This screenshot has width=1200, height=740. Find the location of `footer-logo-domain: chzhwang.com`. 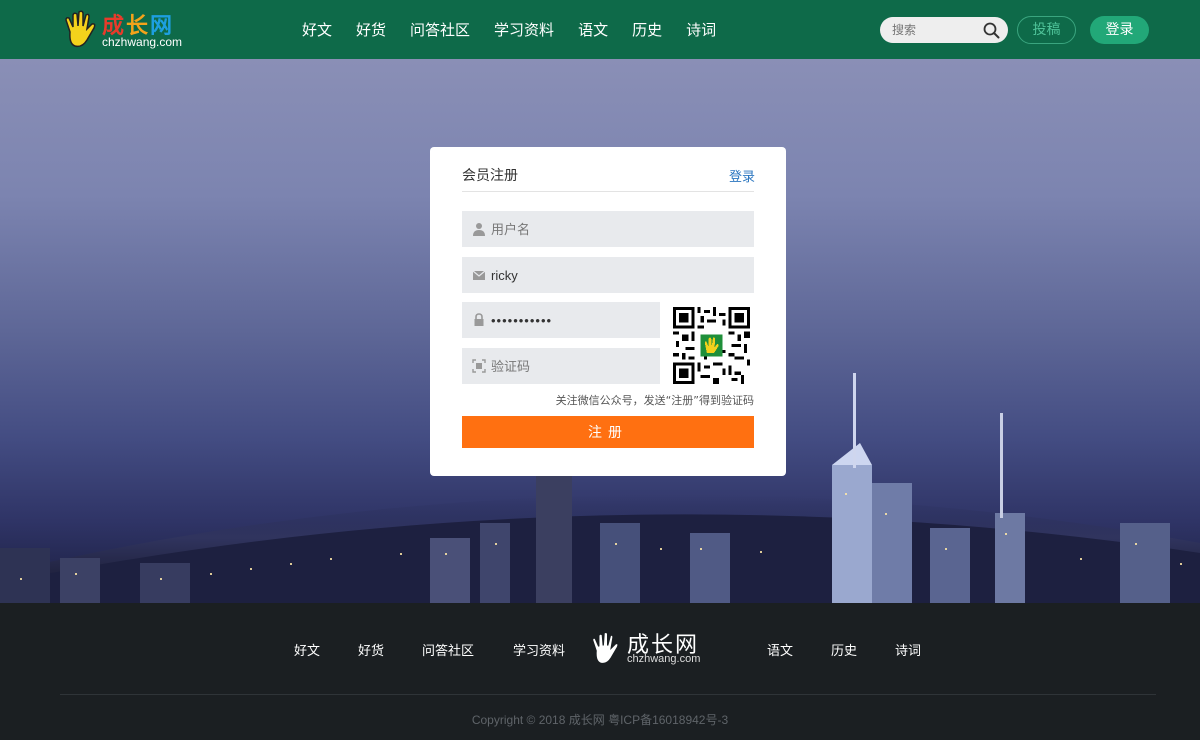

footer-logo-domain: chzhwang.com is located at coordinates (664, 659).